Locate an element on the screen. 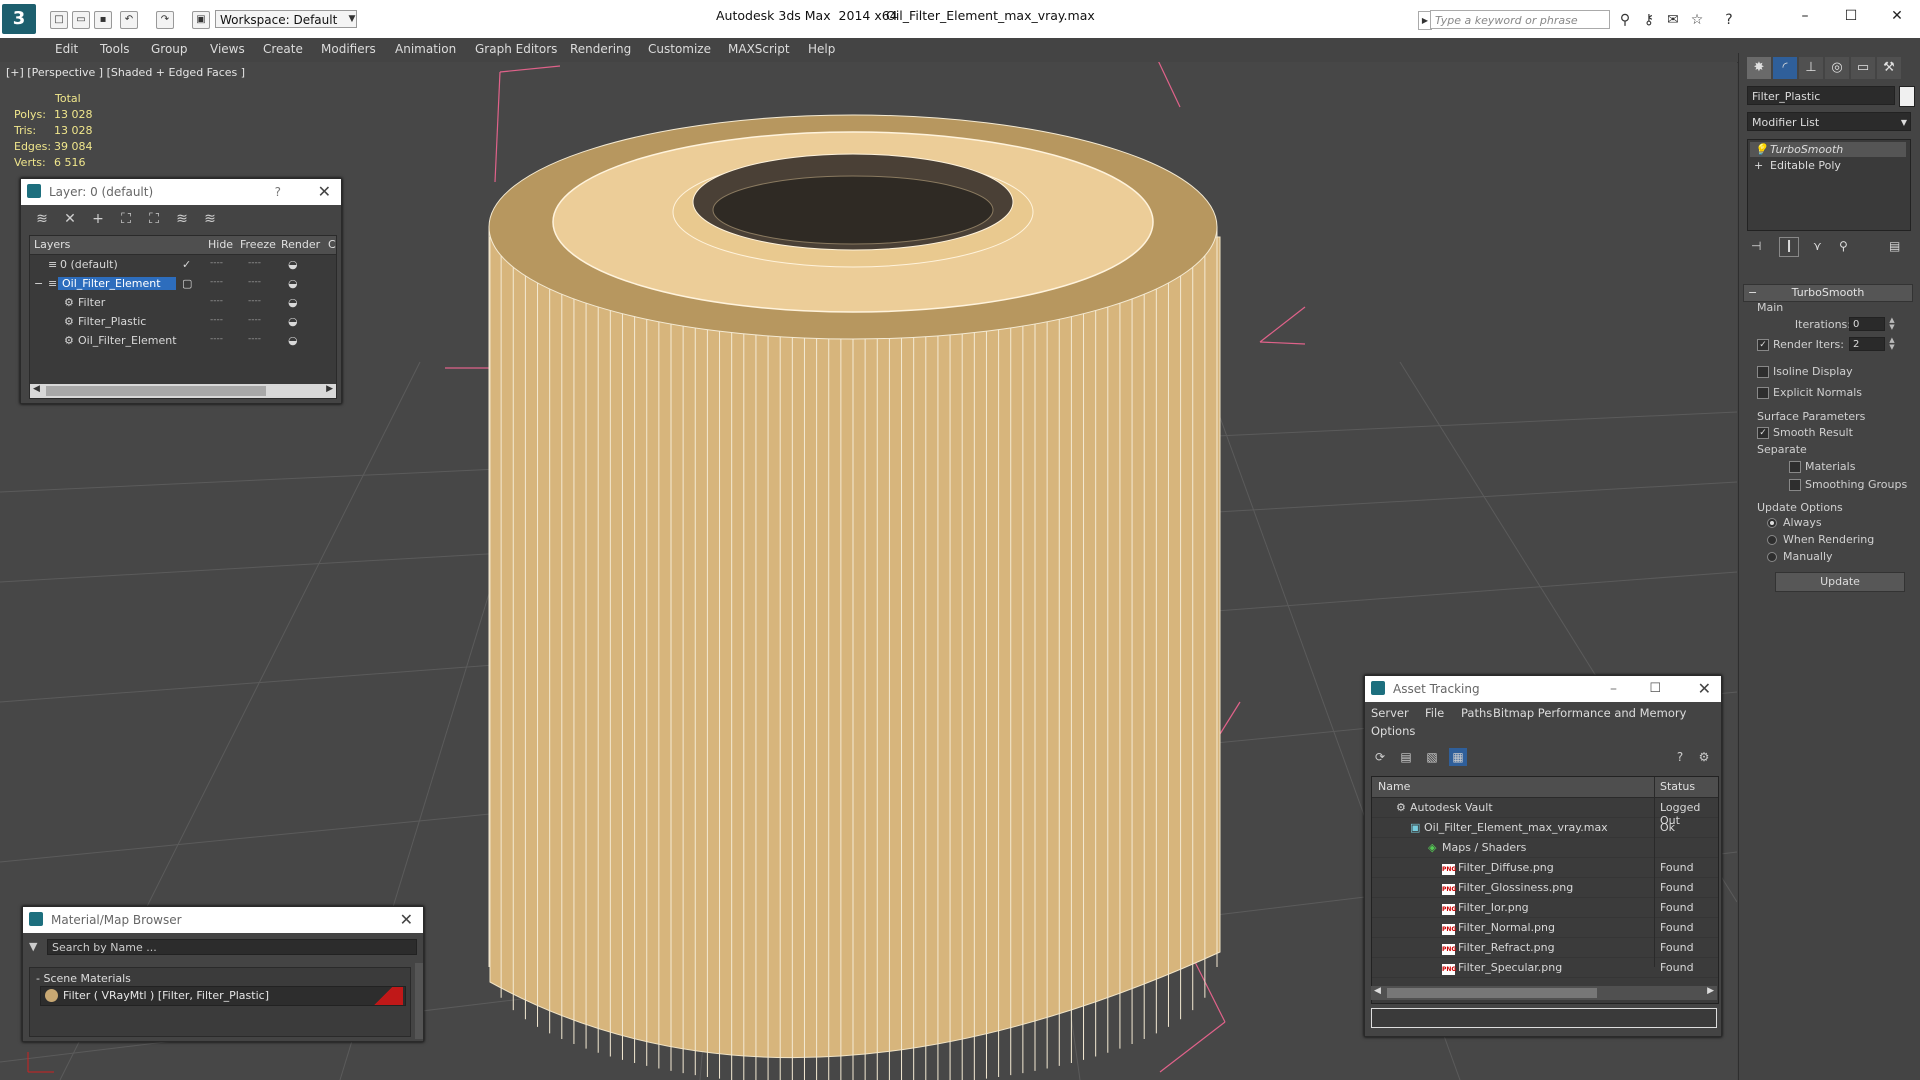  modifier-list-dropdown: Modifier List ▼ is located at coordinates (1829, 121).